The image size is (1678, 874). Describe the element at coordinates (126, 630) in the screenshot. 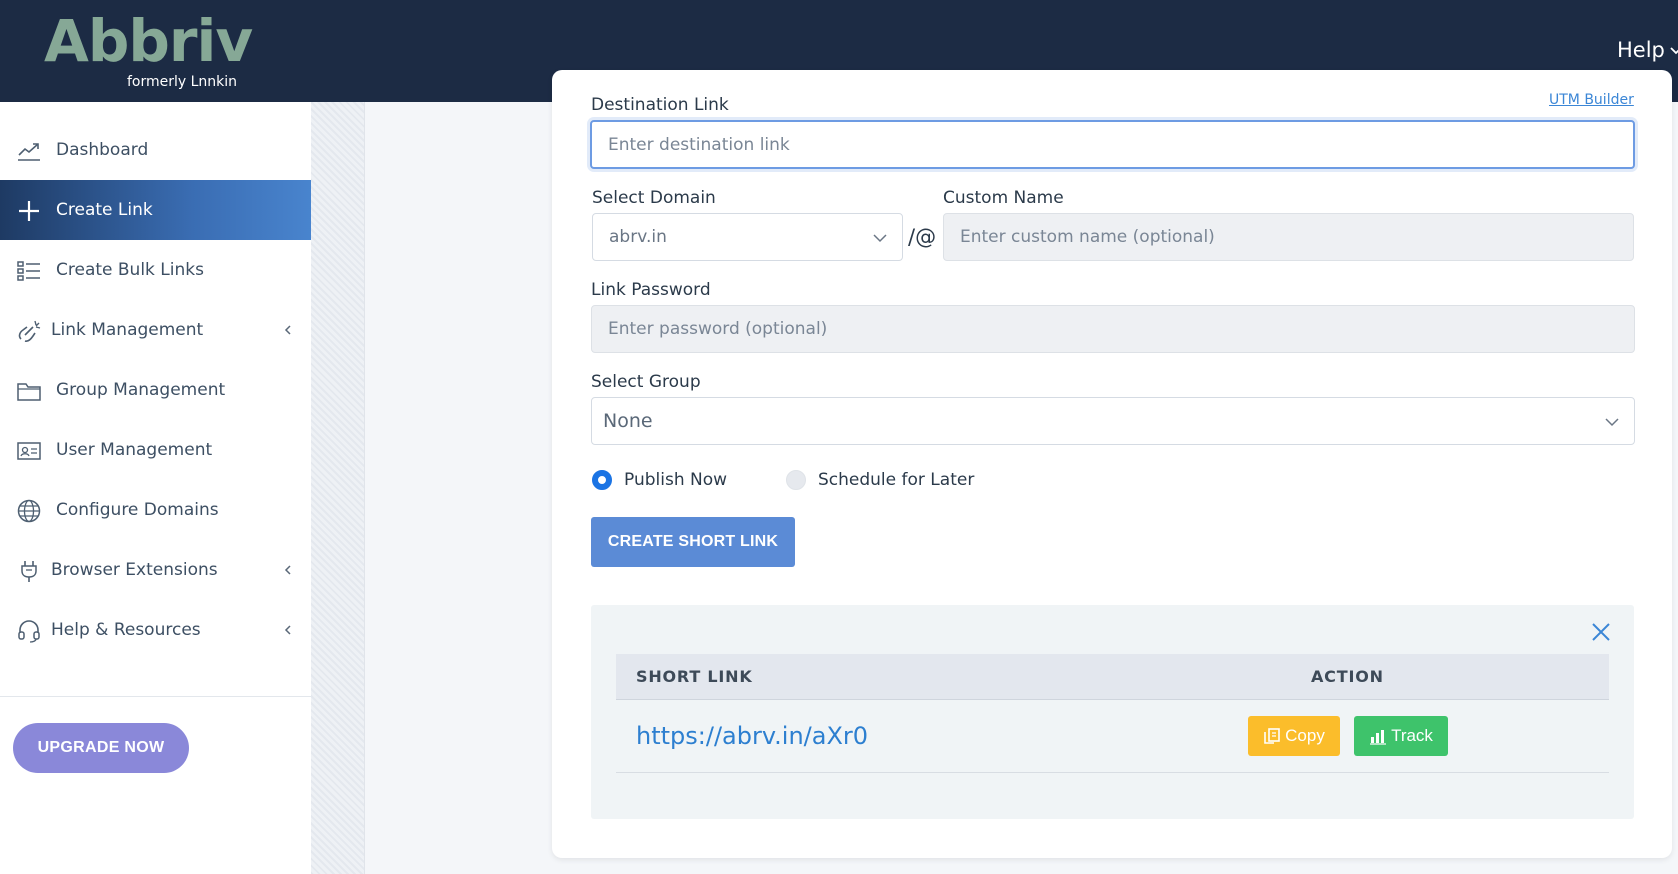

I see `sidebar-item-label: Help & Resources` at that location.